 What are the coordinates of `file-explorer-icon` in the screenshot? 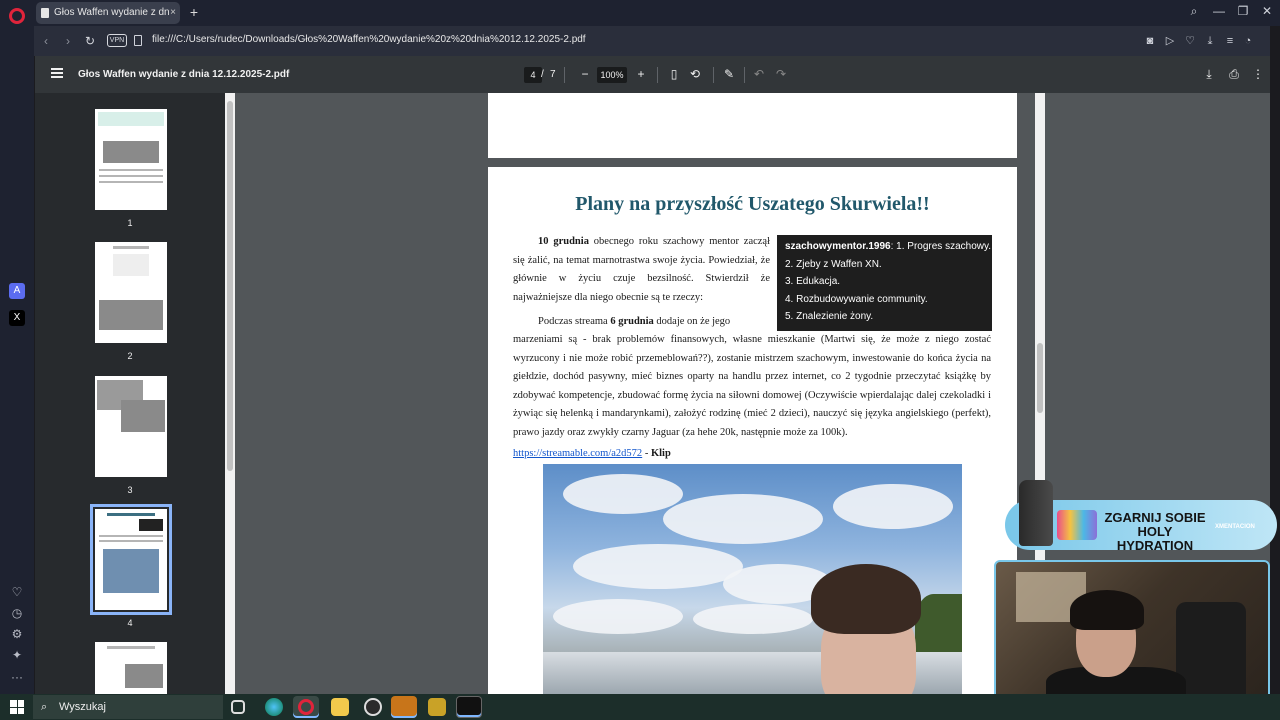 It's located at (340, 707).